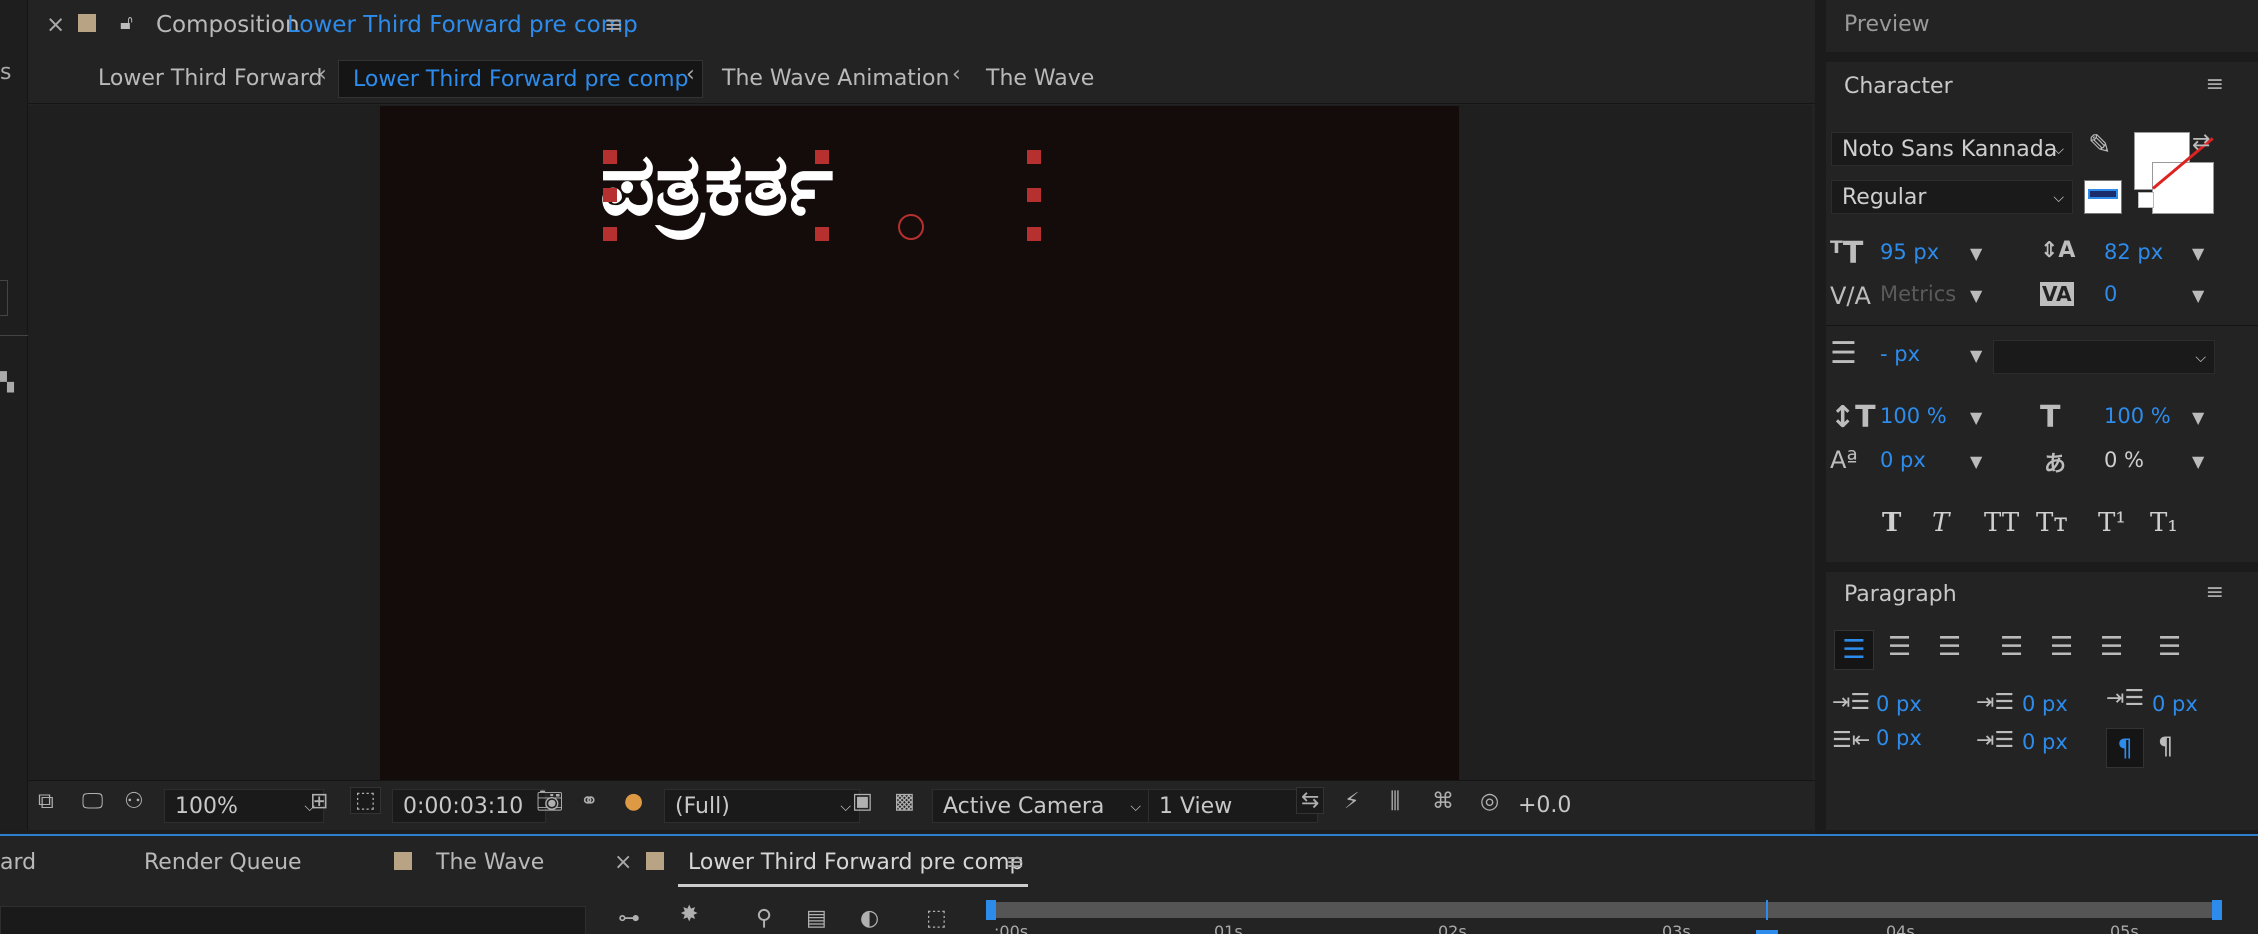 The width and height of the screenshot is (2258, 934). What do you see at coordinates (716, 186) in the screenshot?
I see `text-layer: ಪತ್ರಕರ್ತ` at bounding box center [716, 186].